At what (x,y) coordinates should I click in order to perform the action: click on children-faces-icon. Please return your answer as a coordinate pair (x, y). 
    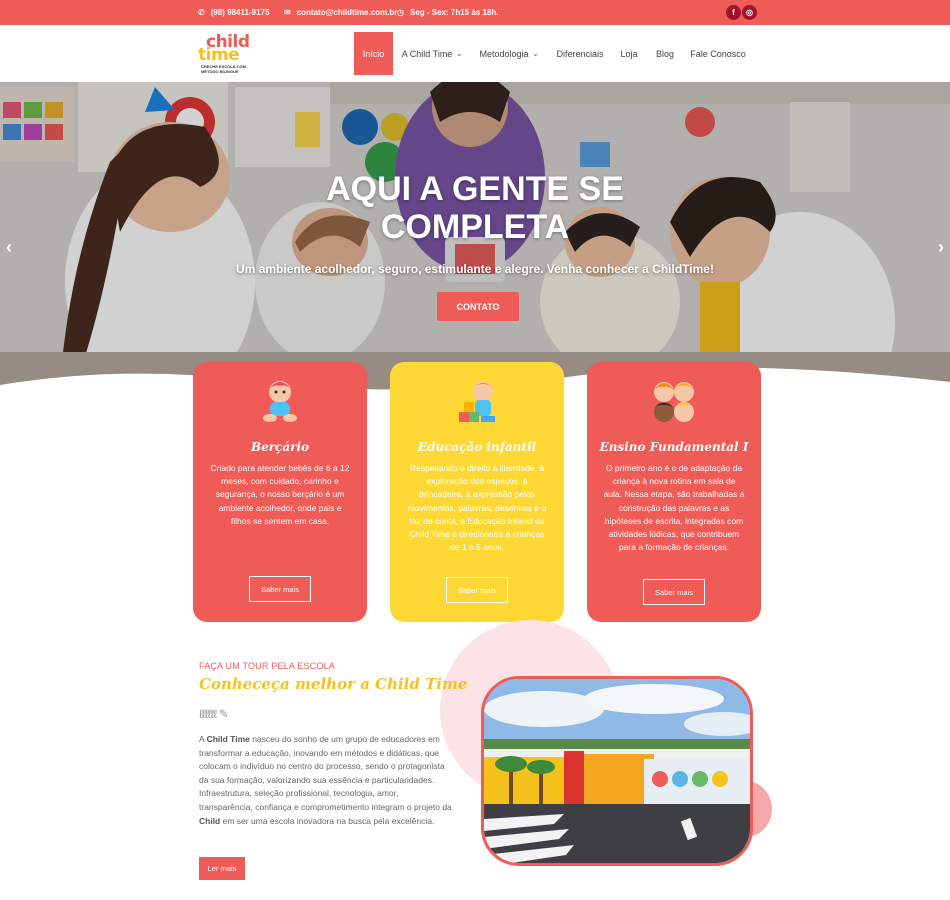
    Looking at the image, I should click on (674, 402).